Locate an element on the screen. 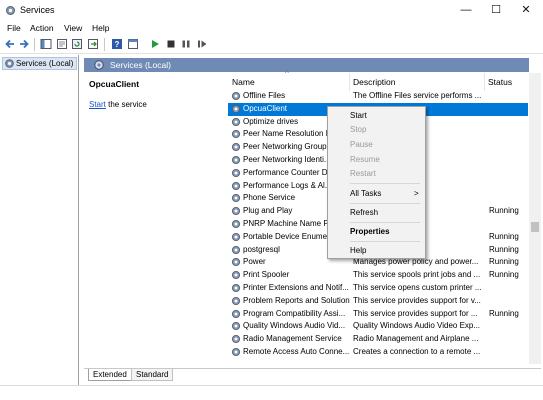 The image size is (543, 400). vertical-scrollbar is located at coordinates (535, 218).